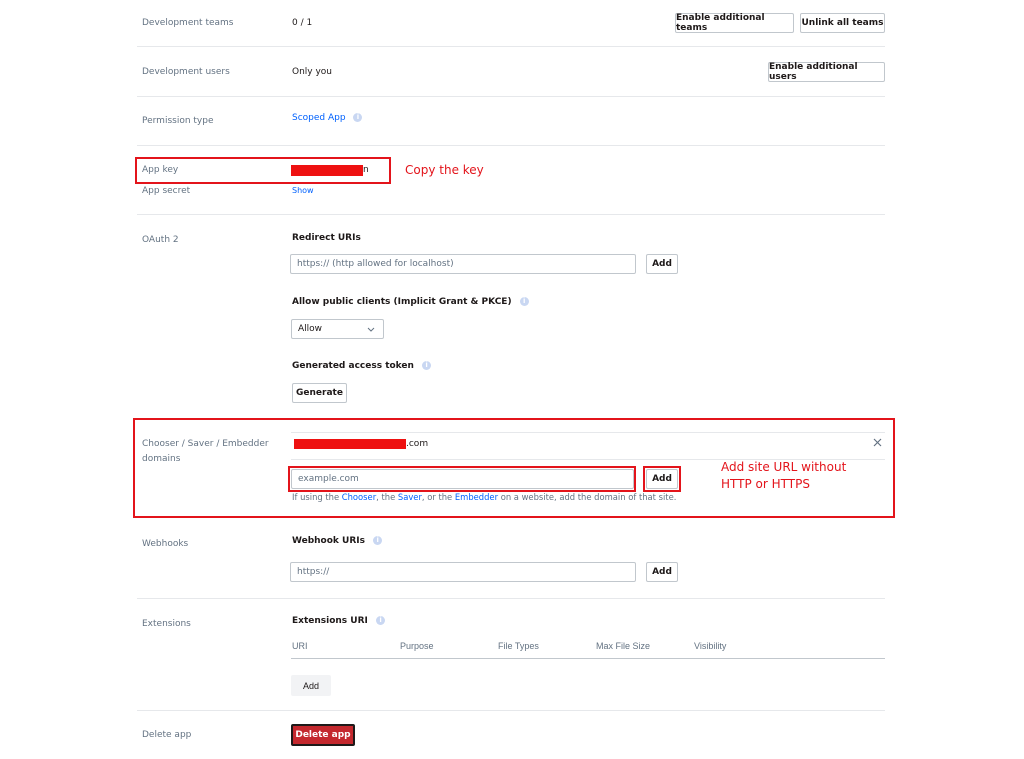  What do you see at coordinates (463, 572) in the screenshot?
I see `webhook-uri-input: https://` at bounding box center [463, 572].